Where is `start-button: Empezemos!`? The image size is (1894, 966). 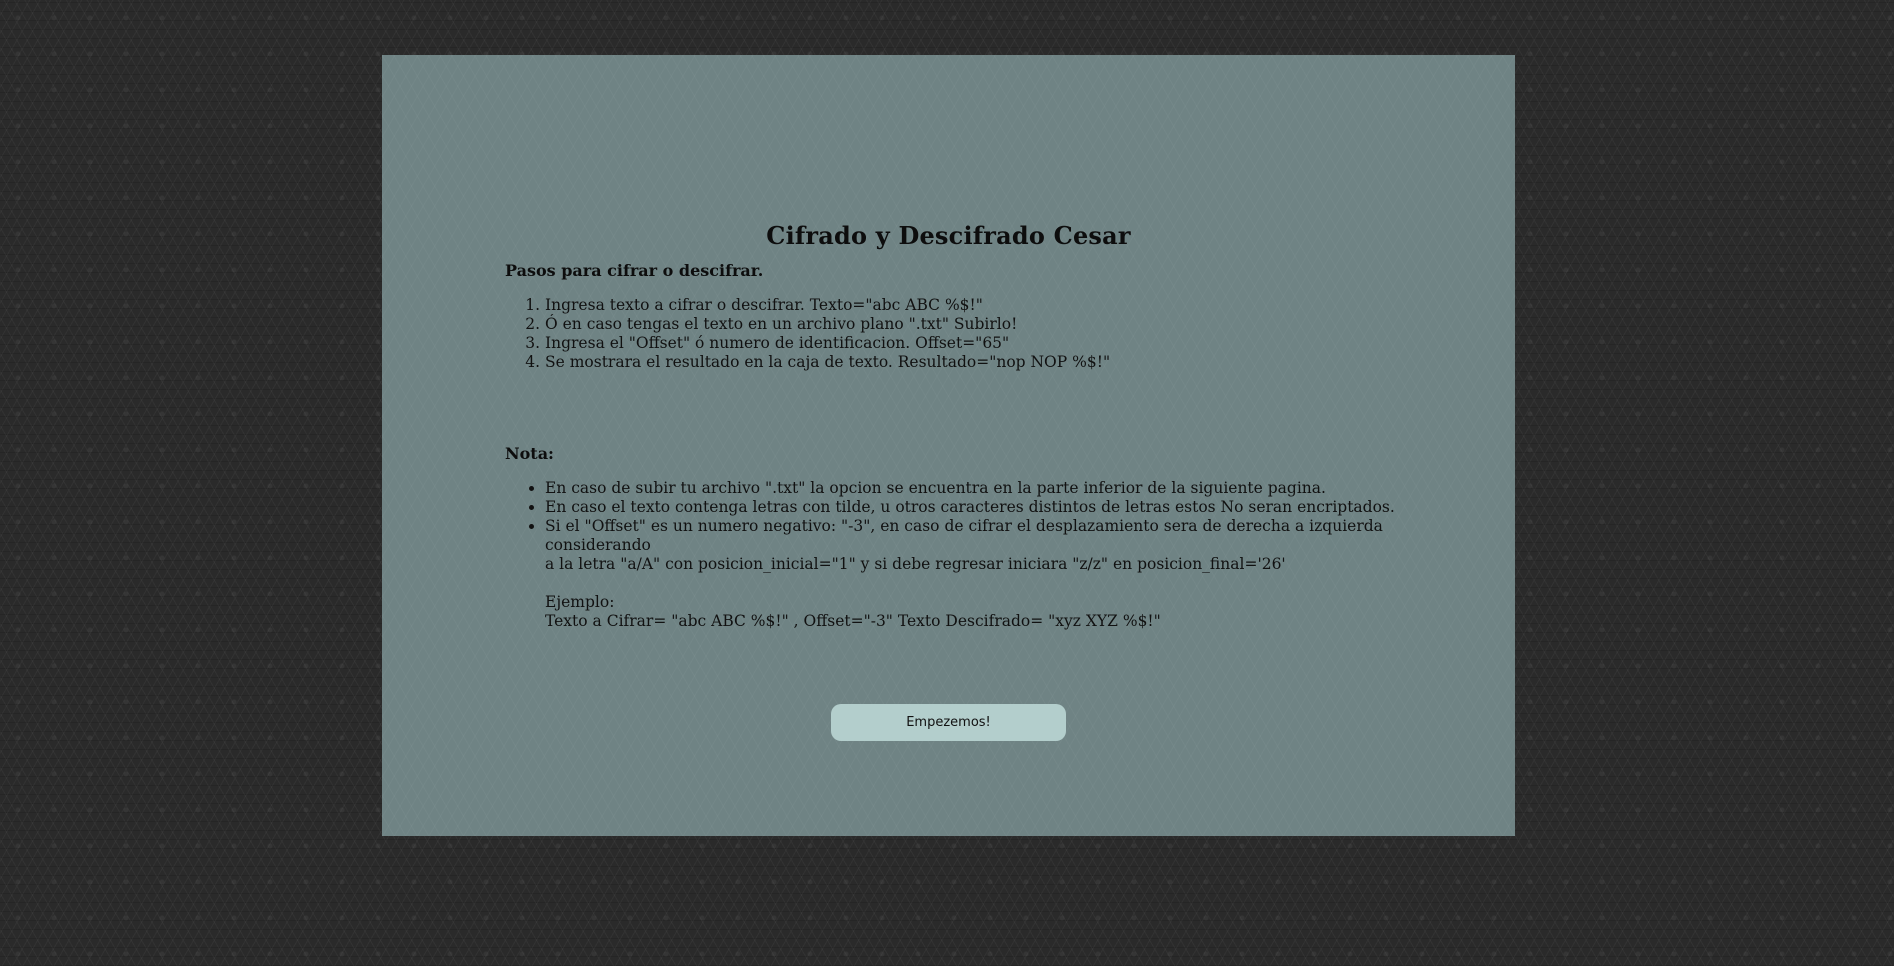 start-button: Empezemos! is located at coordinates (948, 722).